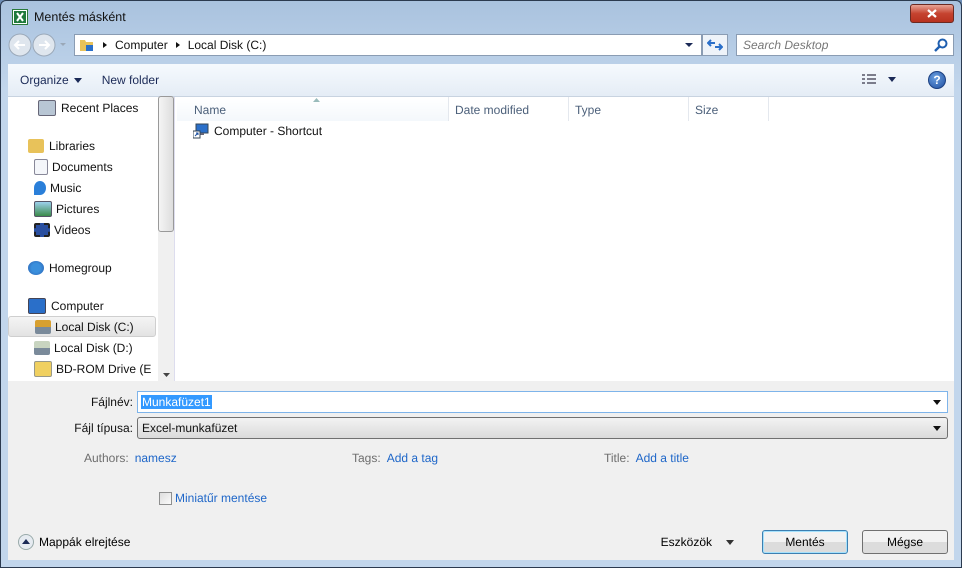  I want to click on sidebar-item: Pictures, so click(82, 208).